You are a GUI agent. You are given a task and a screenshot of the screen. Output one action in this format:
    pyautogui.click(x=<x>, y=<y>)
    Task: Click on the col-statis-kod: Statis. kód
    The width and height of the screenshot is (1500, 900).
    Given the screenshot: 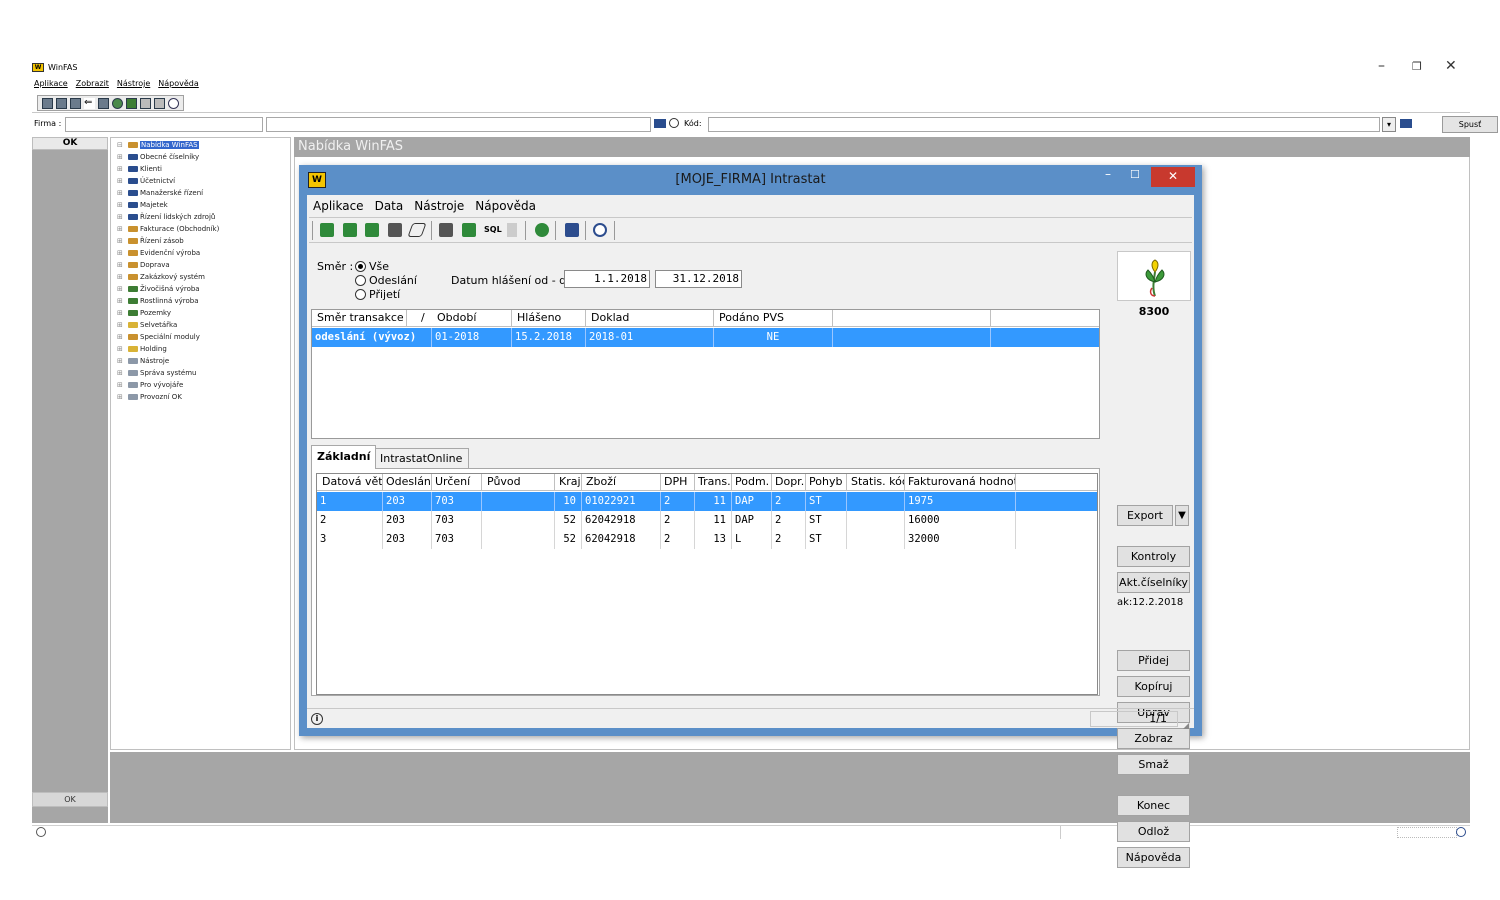 What is the action you would take?
    pyautogui.click(x=876, y=482)
    